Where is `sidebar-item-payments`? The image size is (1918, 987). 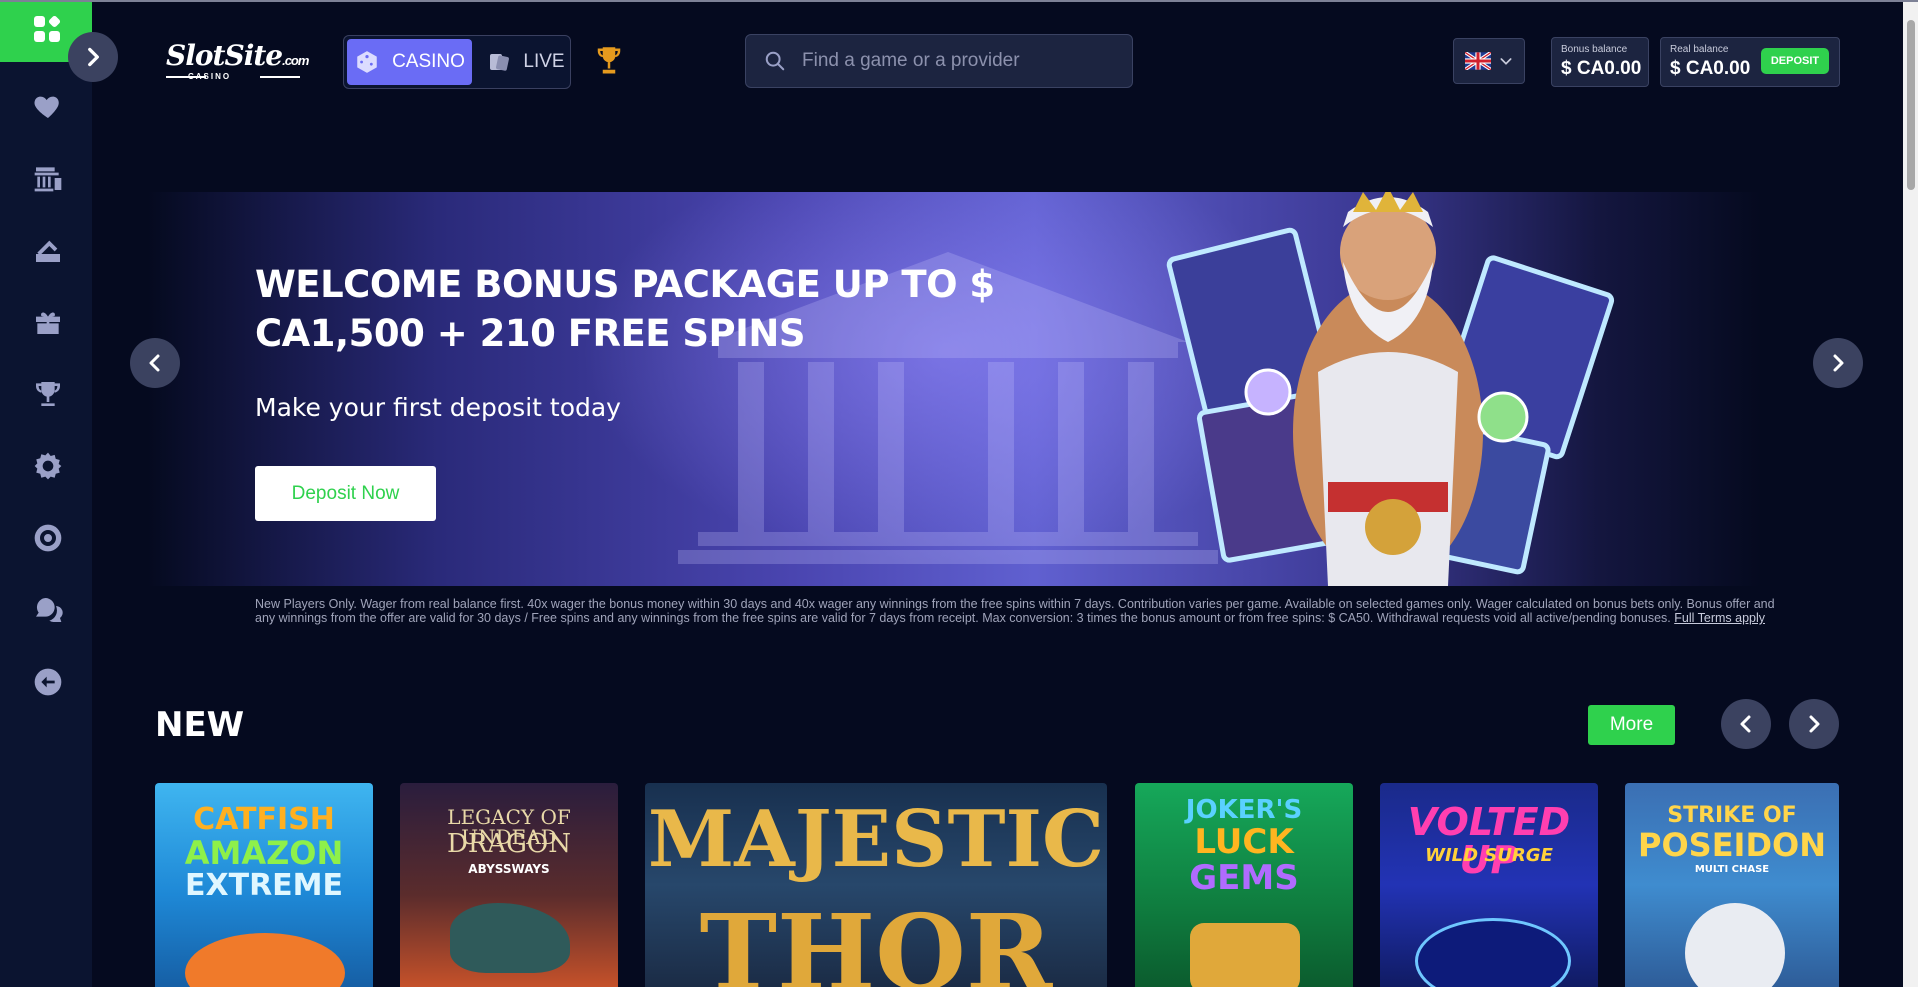
sidebar-item-payments is located at coordinates (48, 250).